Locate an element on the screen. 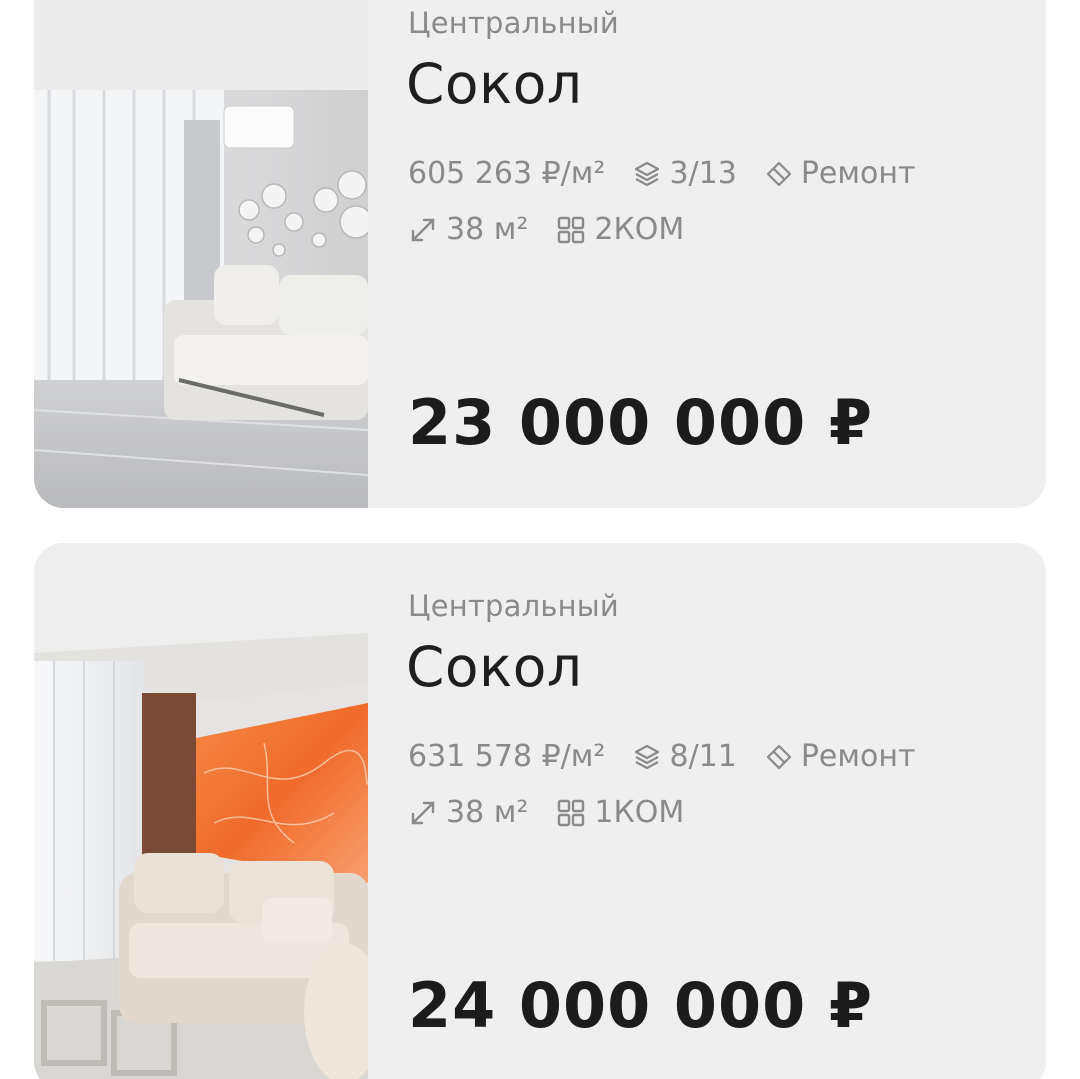 The image size is (1080, 1079). rooms-info: 2КОМ is located at coordinates (620, 229).